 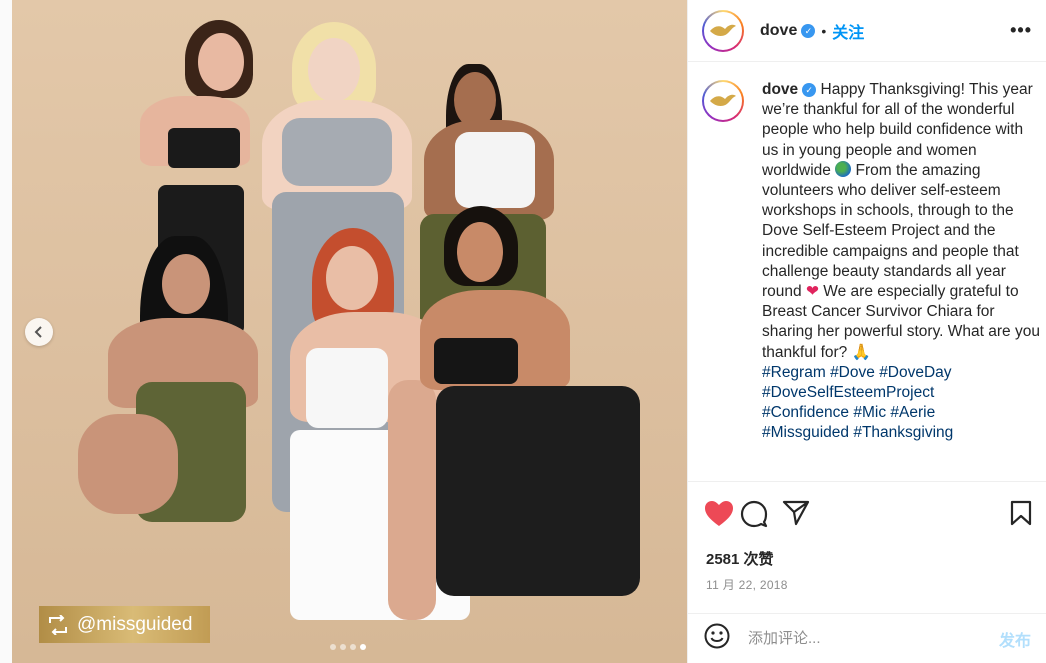 I want to click on carousel-indicator, so click(x=348, y=647).